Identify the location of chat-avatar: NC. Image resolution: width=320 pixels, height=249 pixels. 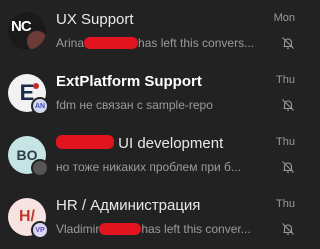
(27, 31).